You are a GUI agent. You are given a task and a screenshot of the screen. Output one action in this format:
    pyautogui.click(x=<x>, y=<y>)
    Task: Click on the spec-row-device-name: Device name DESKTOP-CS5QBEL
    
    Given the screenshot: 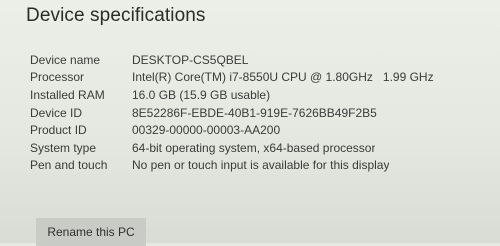 What is the action you would take?
    pyautogui.click(x=262, y=60)
    